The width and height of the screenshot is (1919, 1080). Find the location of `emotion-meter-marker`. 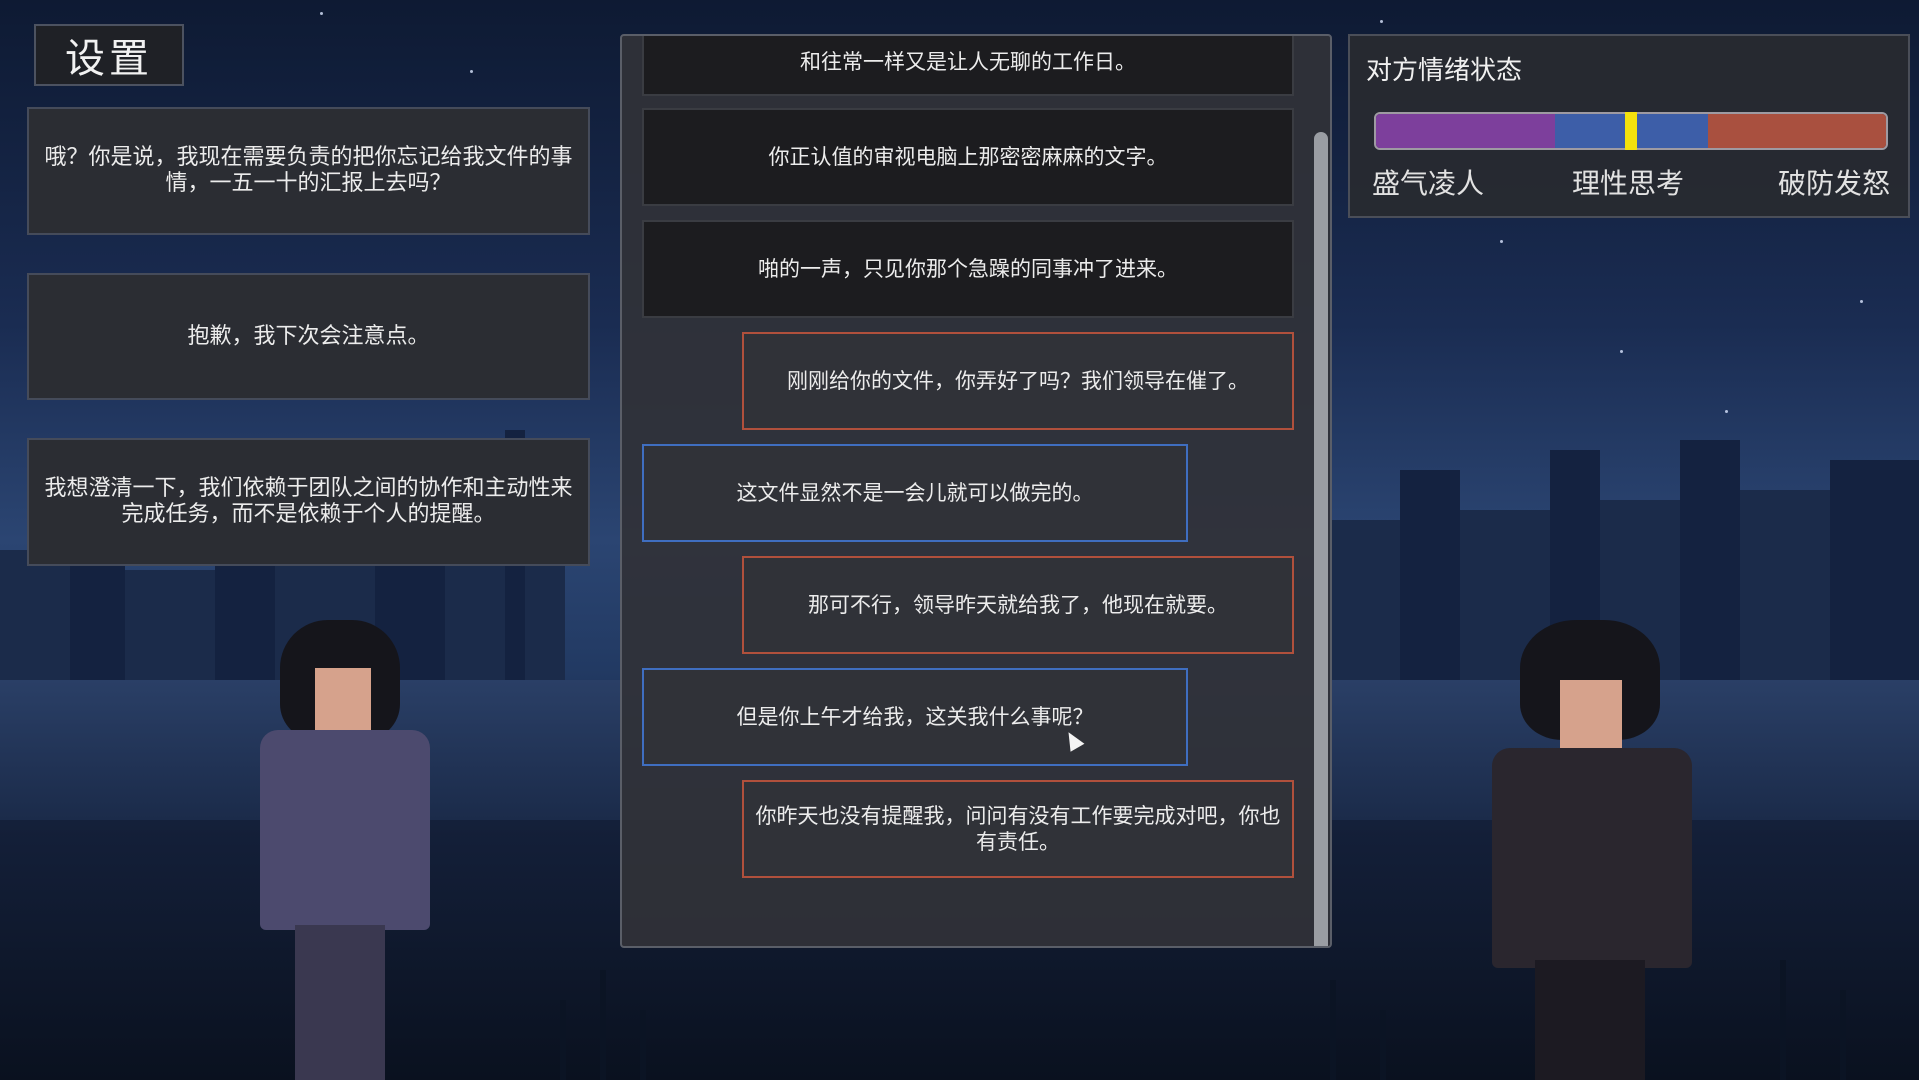

emotion-meter-marker is located at coordinates (1631, 131).